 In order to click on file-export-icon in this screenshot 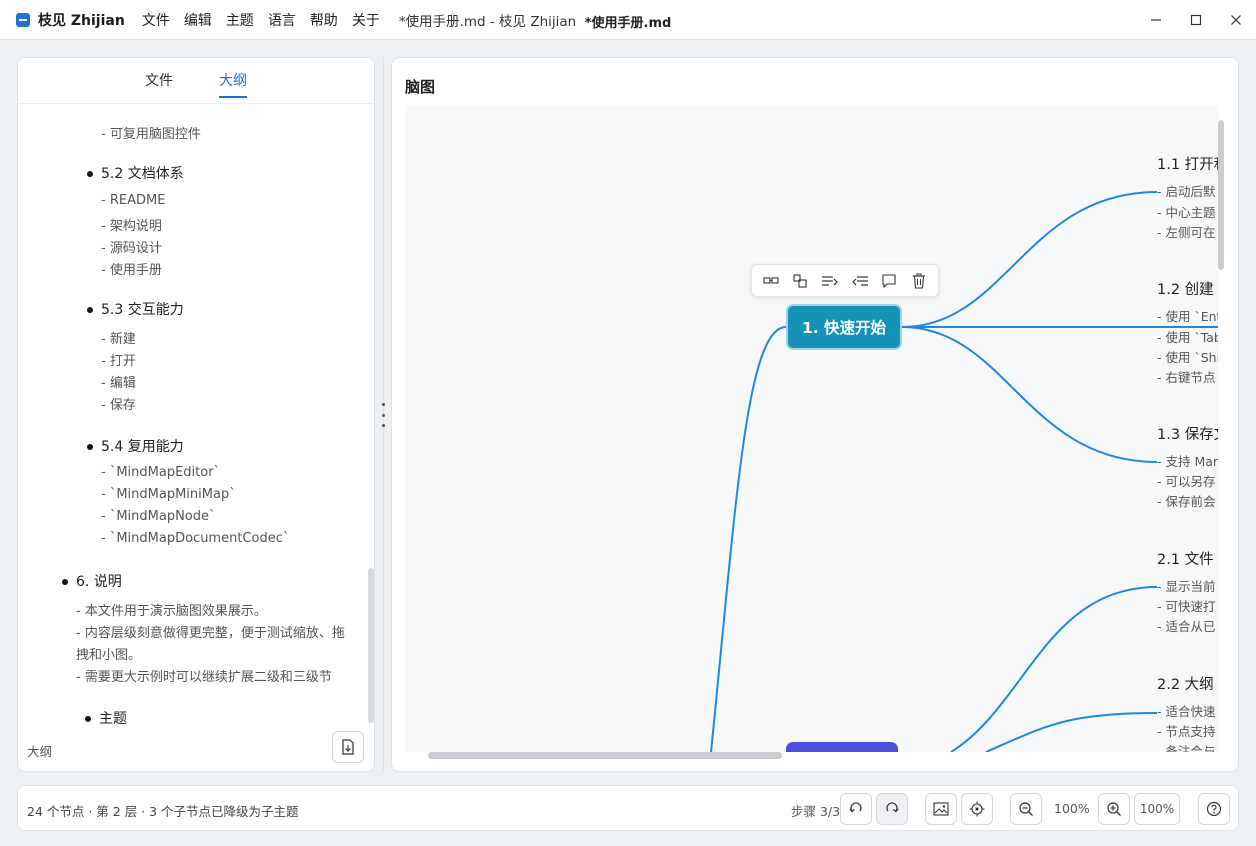, I will do `click(348, 747)`.